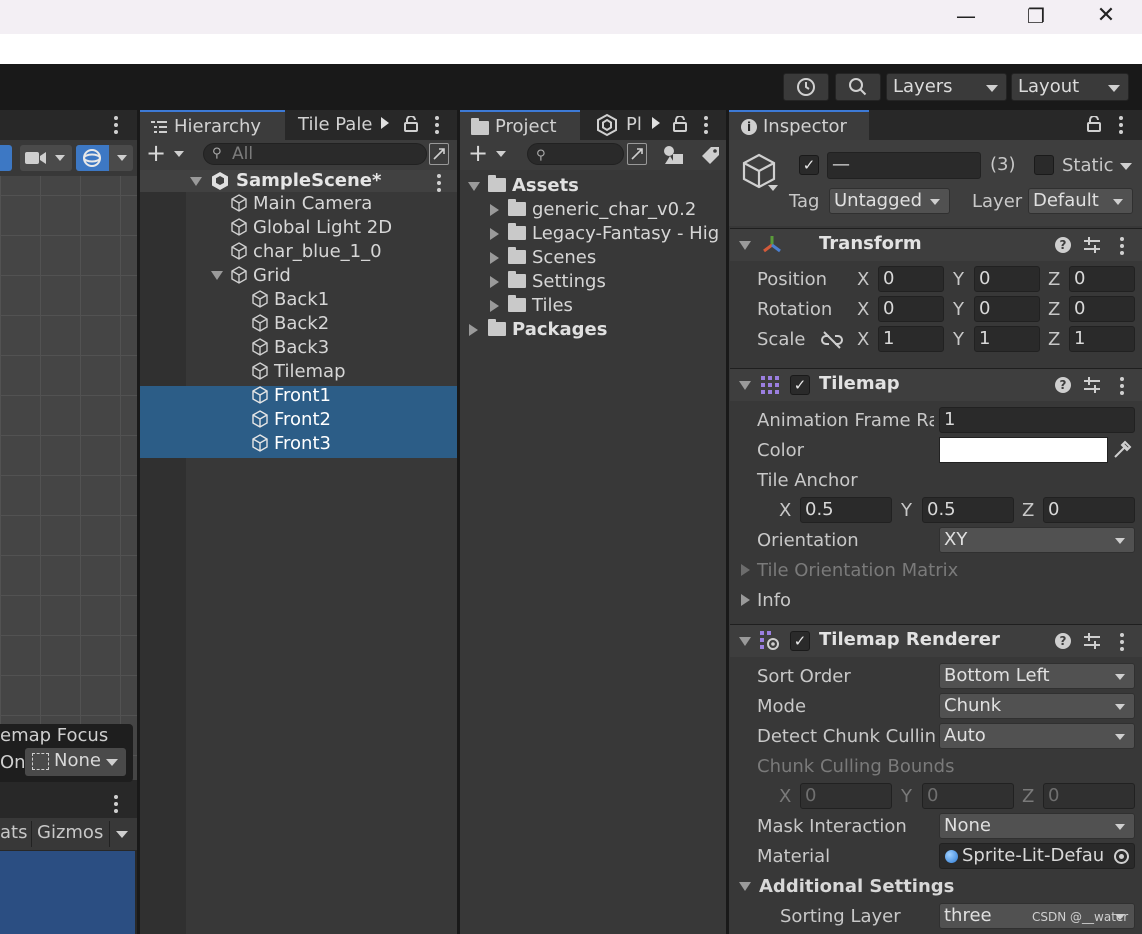  I want to click on tab-tile-palette: Tile Pale, so click(338, 125).